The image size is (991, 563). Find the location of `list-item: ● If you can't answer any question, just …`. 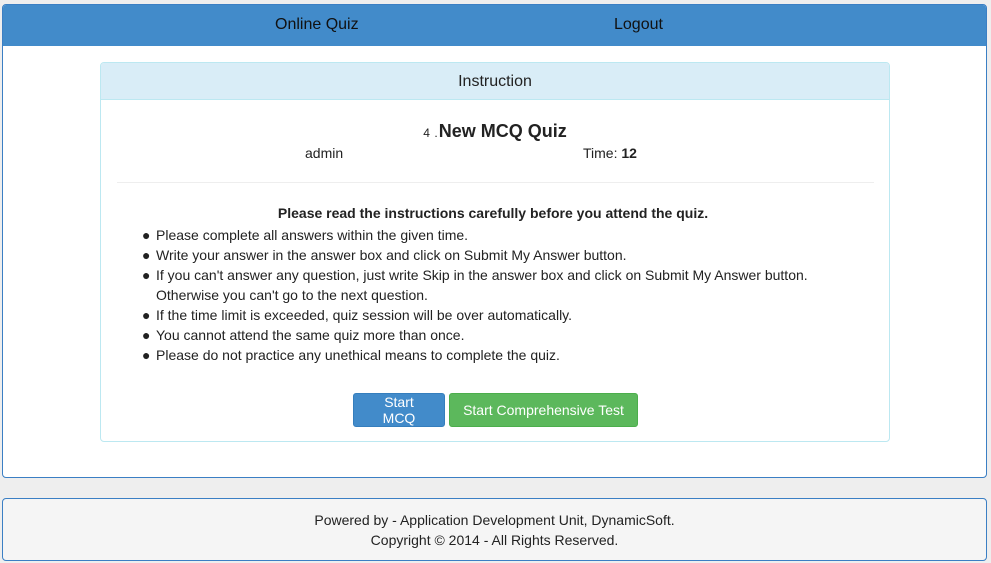

list-item: ● If you can't answer any question, just … is located at coordinates (491, 285).